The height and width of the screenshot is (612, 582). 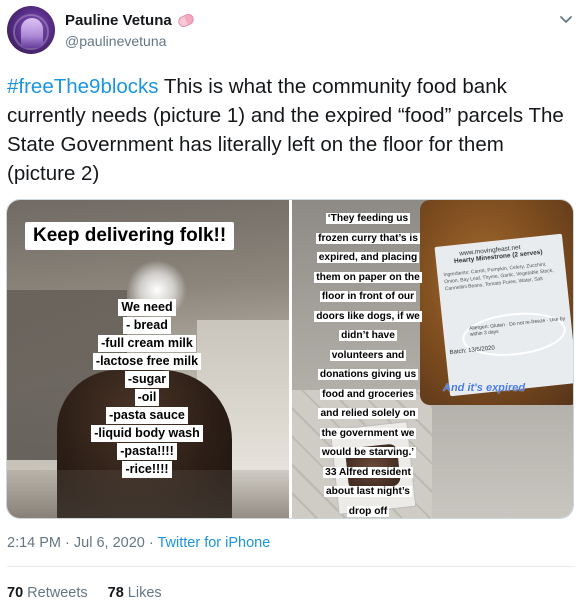 I want to click on tweet-source-link: Twitter for iPhone, so click(x=213, y=543).